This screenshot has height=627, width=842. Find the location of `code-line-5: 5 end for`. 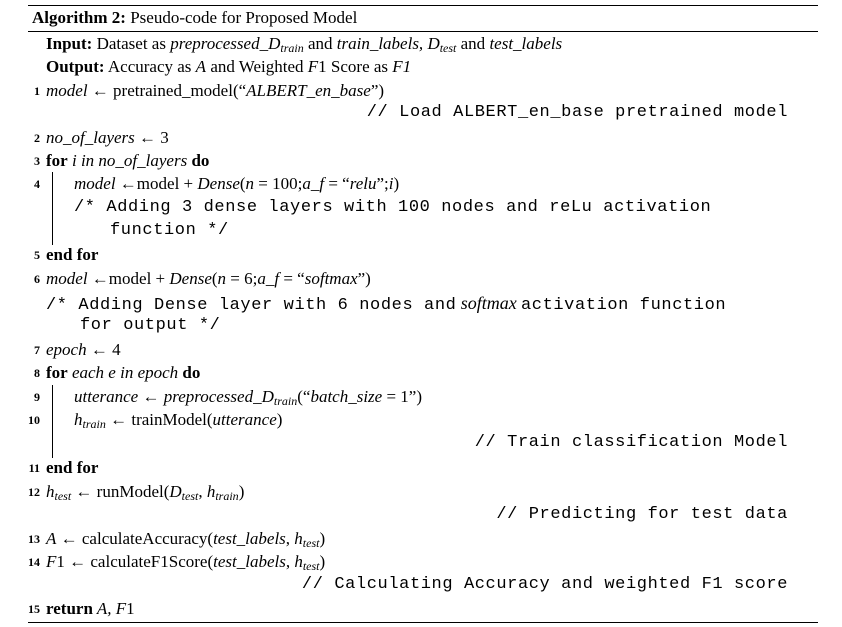

code-line-5: 5 end for is located at coordinates (423, 255).